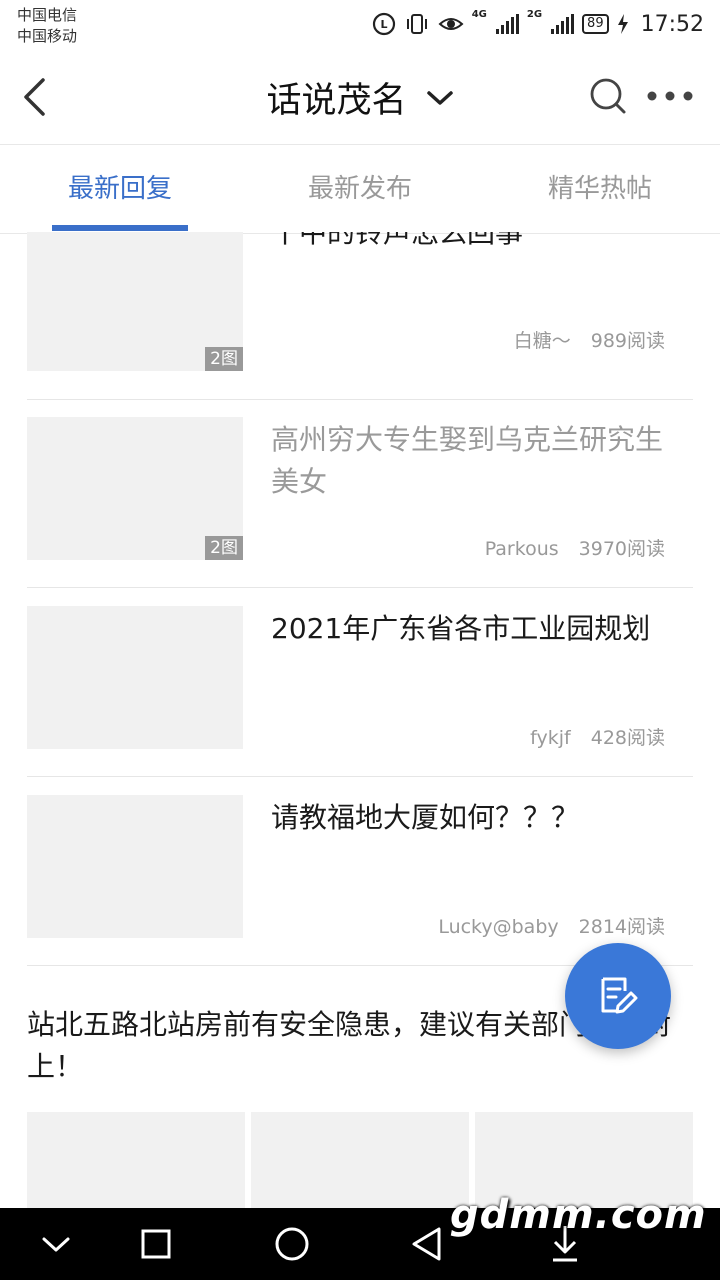 The width and height of the screenshot is (720, 1280). I want to click on post-meta: Parkous 3970阅读, so click(575, 547).